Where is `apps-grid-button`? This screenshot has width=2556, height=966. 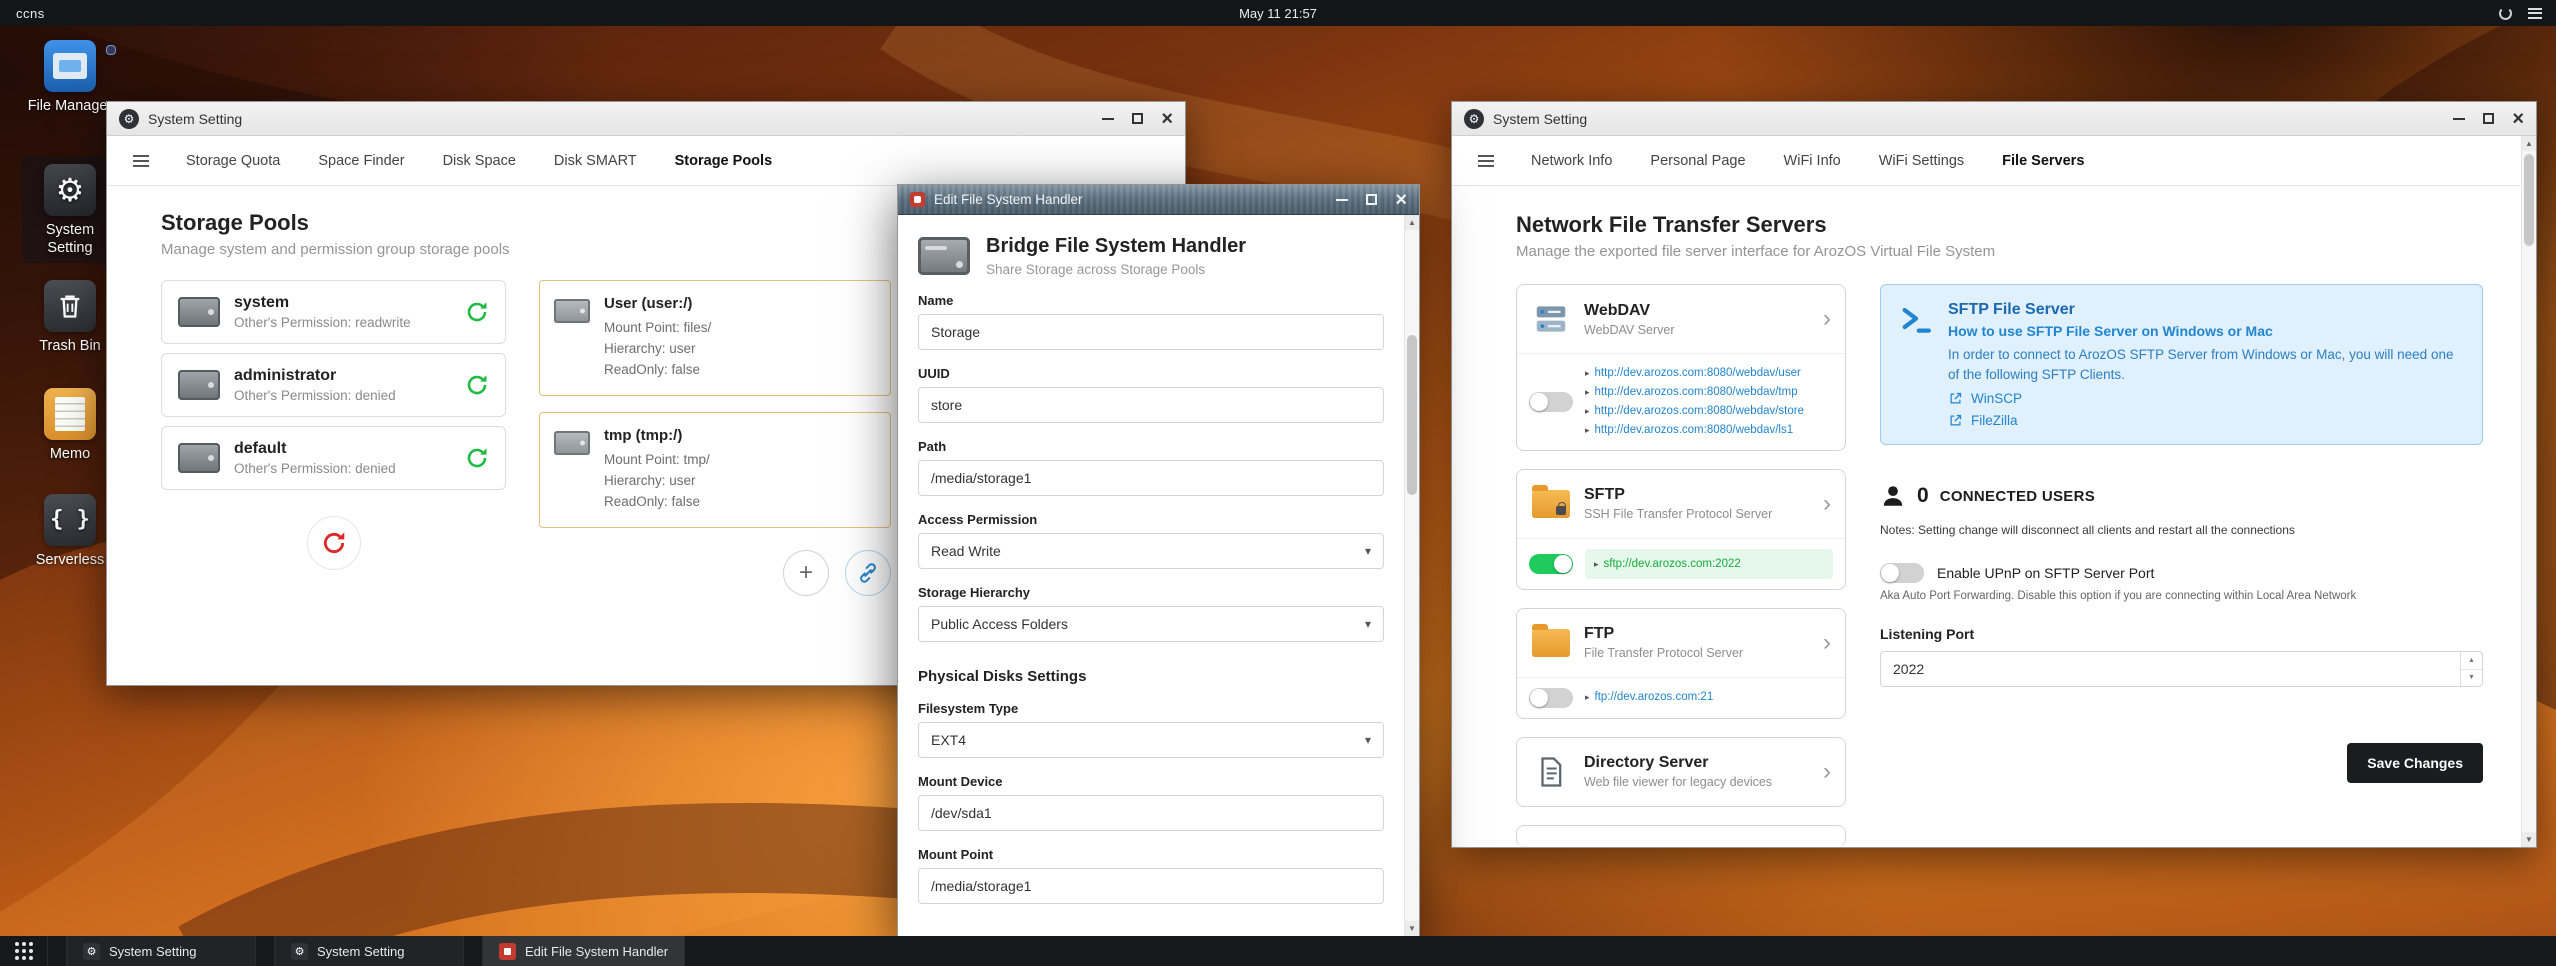
apps-grid-button is located at coordinates (24, 951).